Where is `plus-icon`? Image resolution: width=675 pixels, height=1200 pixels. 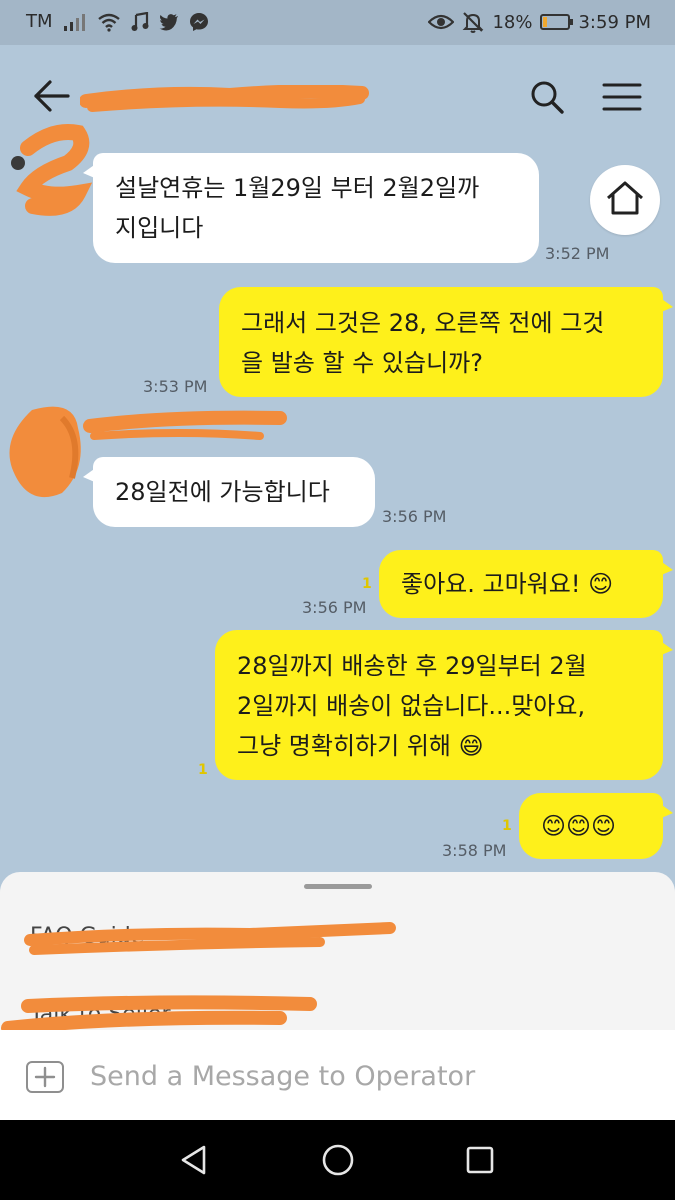
plus-icon is located at coordinates (45, 1077).